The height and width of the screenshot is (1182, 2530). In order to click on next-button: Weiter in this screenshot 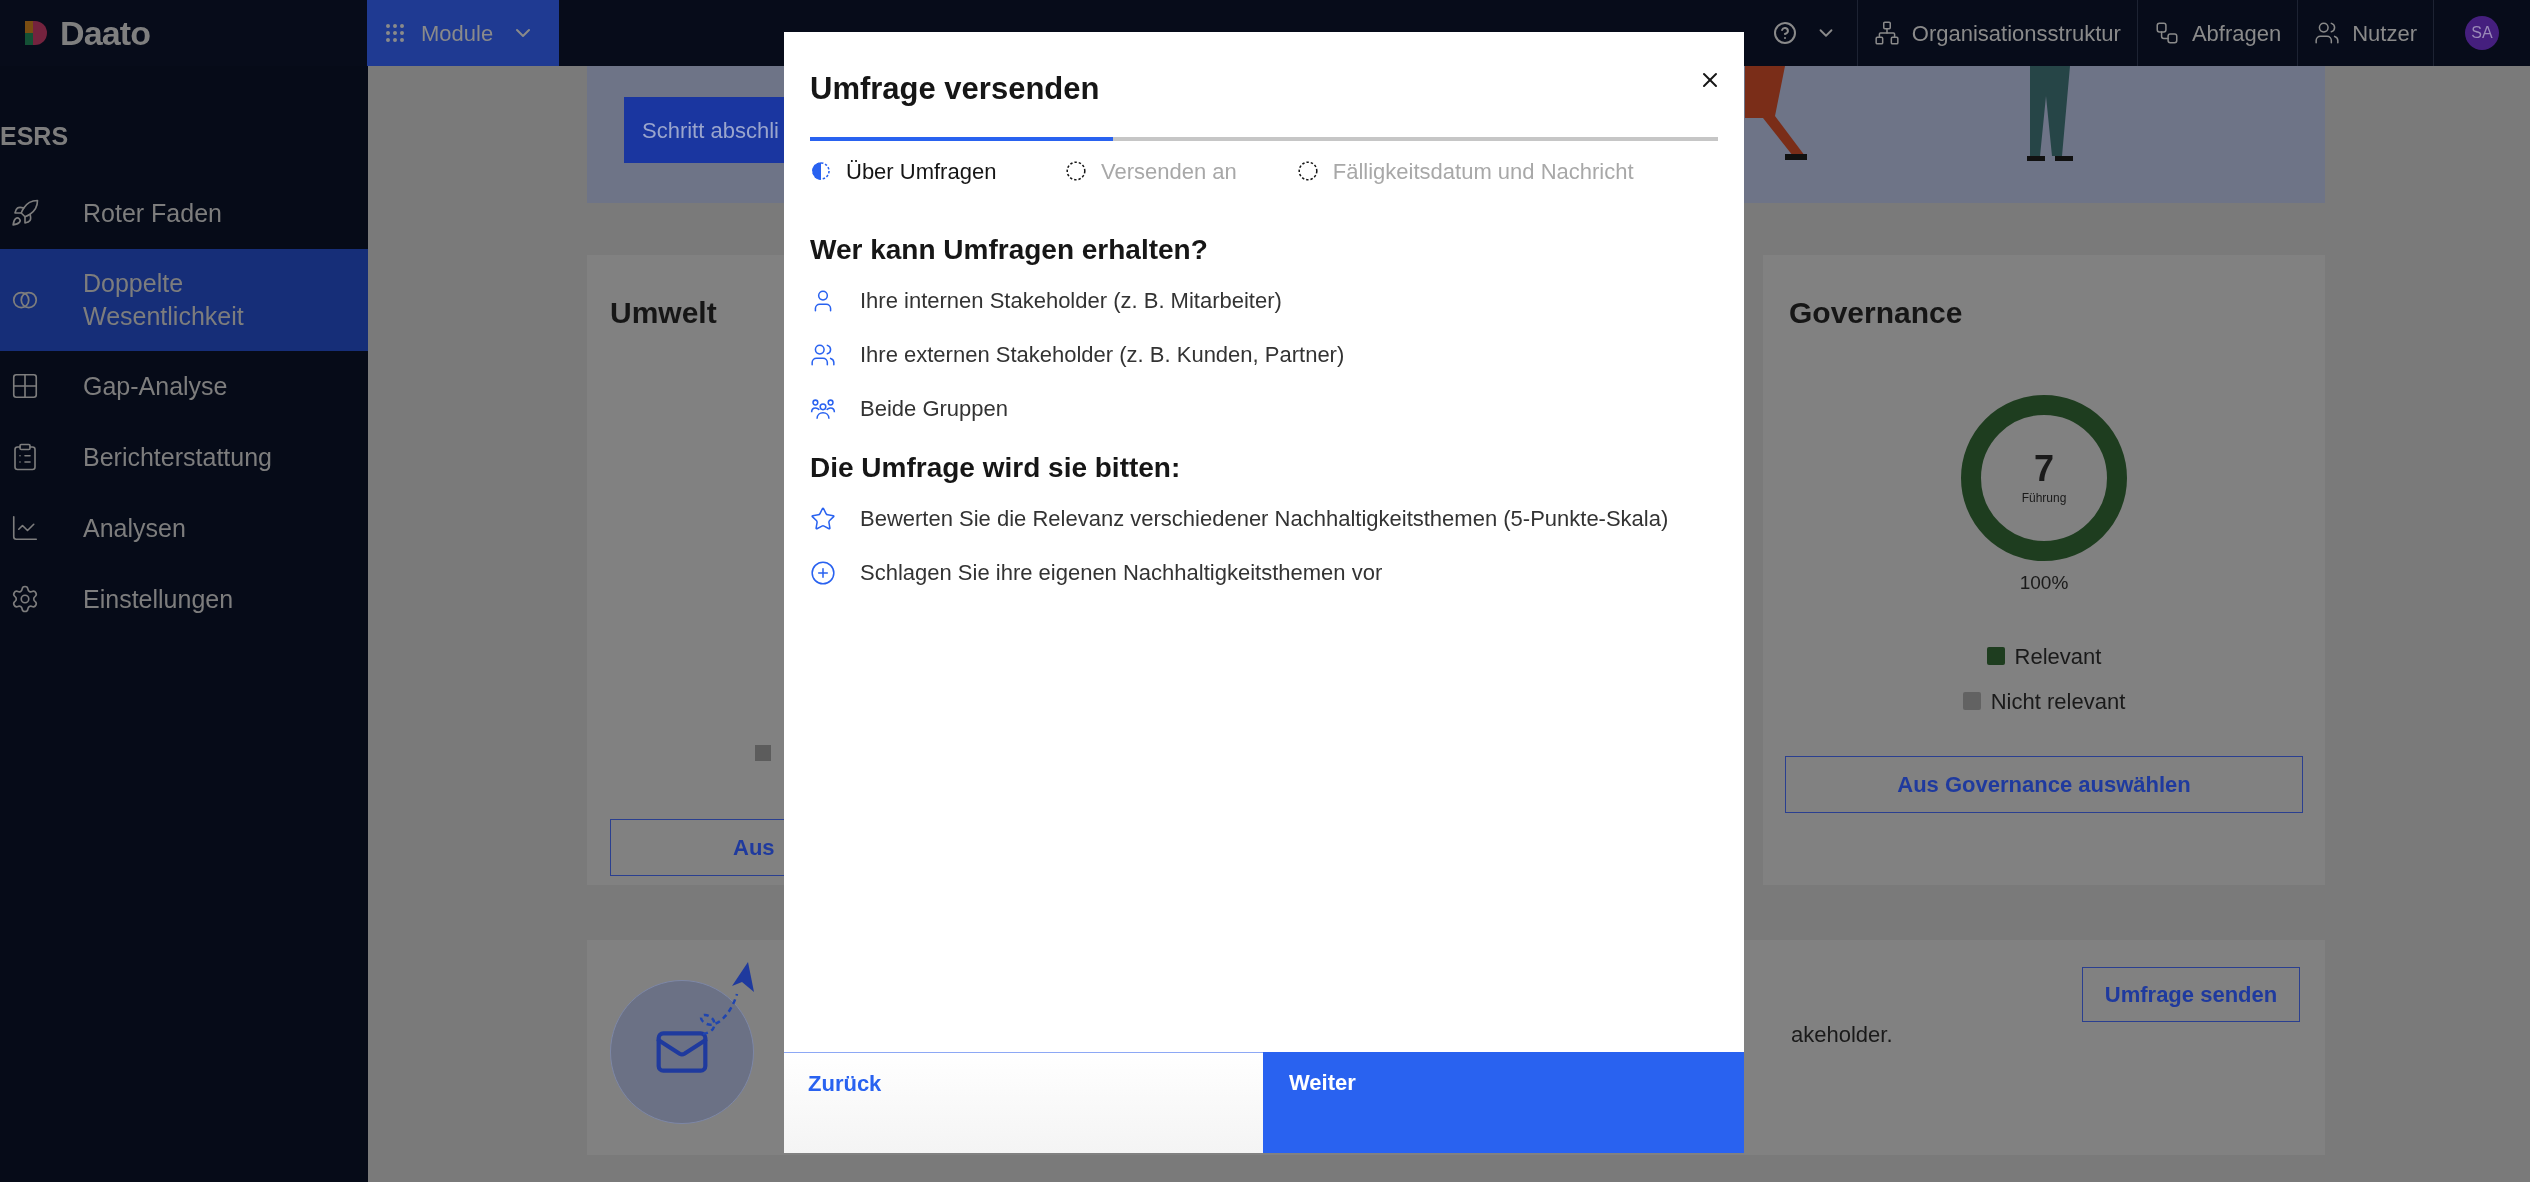, I will do `click(1503, 1102)`.